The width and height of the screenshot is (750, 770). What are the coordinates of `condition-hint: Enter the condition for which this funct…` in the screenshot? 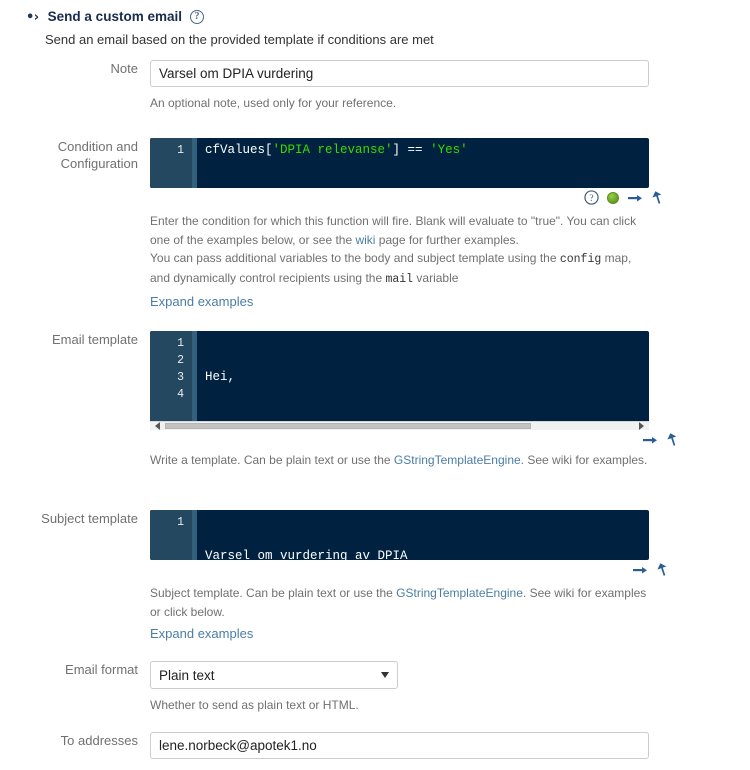 It's located at (402, 262).